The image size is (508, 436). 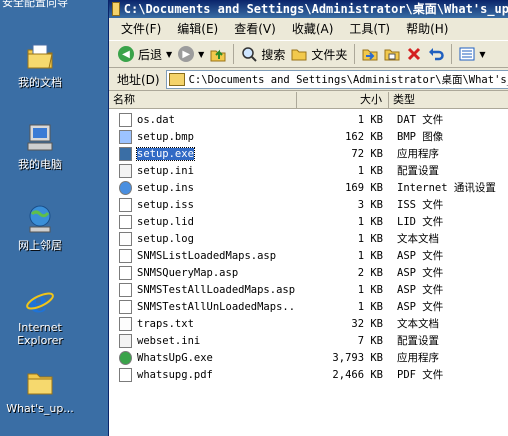 What do you see at coordinates (343, 100) in the screenshot?
I see `column-header-size: 大小` at bounding box center [343, 100].